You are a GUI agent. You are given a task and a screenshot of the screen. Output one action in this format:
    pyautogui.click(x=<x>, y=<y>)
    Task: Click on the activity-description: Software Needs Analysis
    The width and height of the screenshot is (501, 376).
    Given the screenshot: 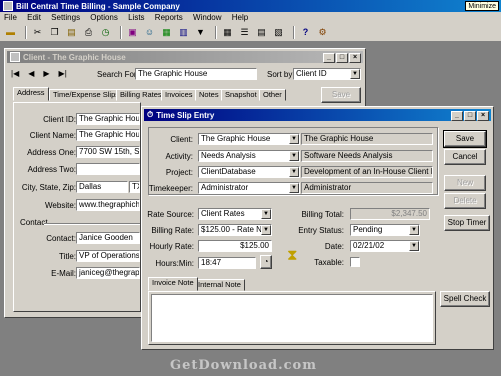 What is the action you would take?
    pyautogui.click(x=367, y=156)
    